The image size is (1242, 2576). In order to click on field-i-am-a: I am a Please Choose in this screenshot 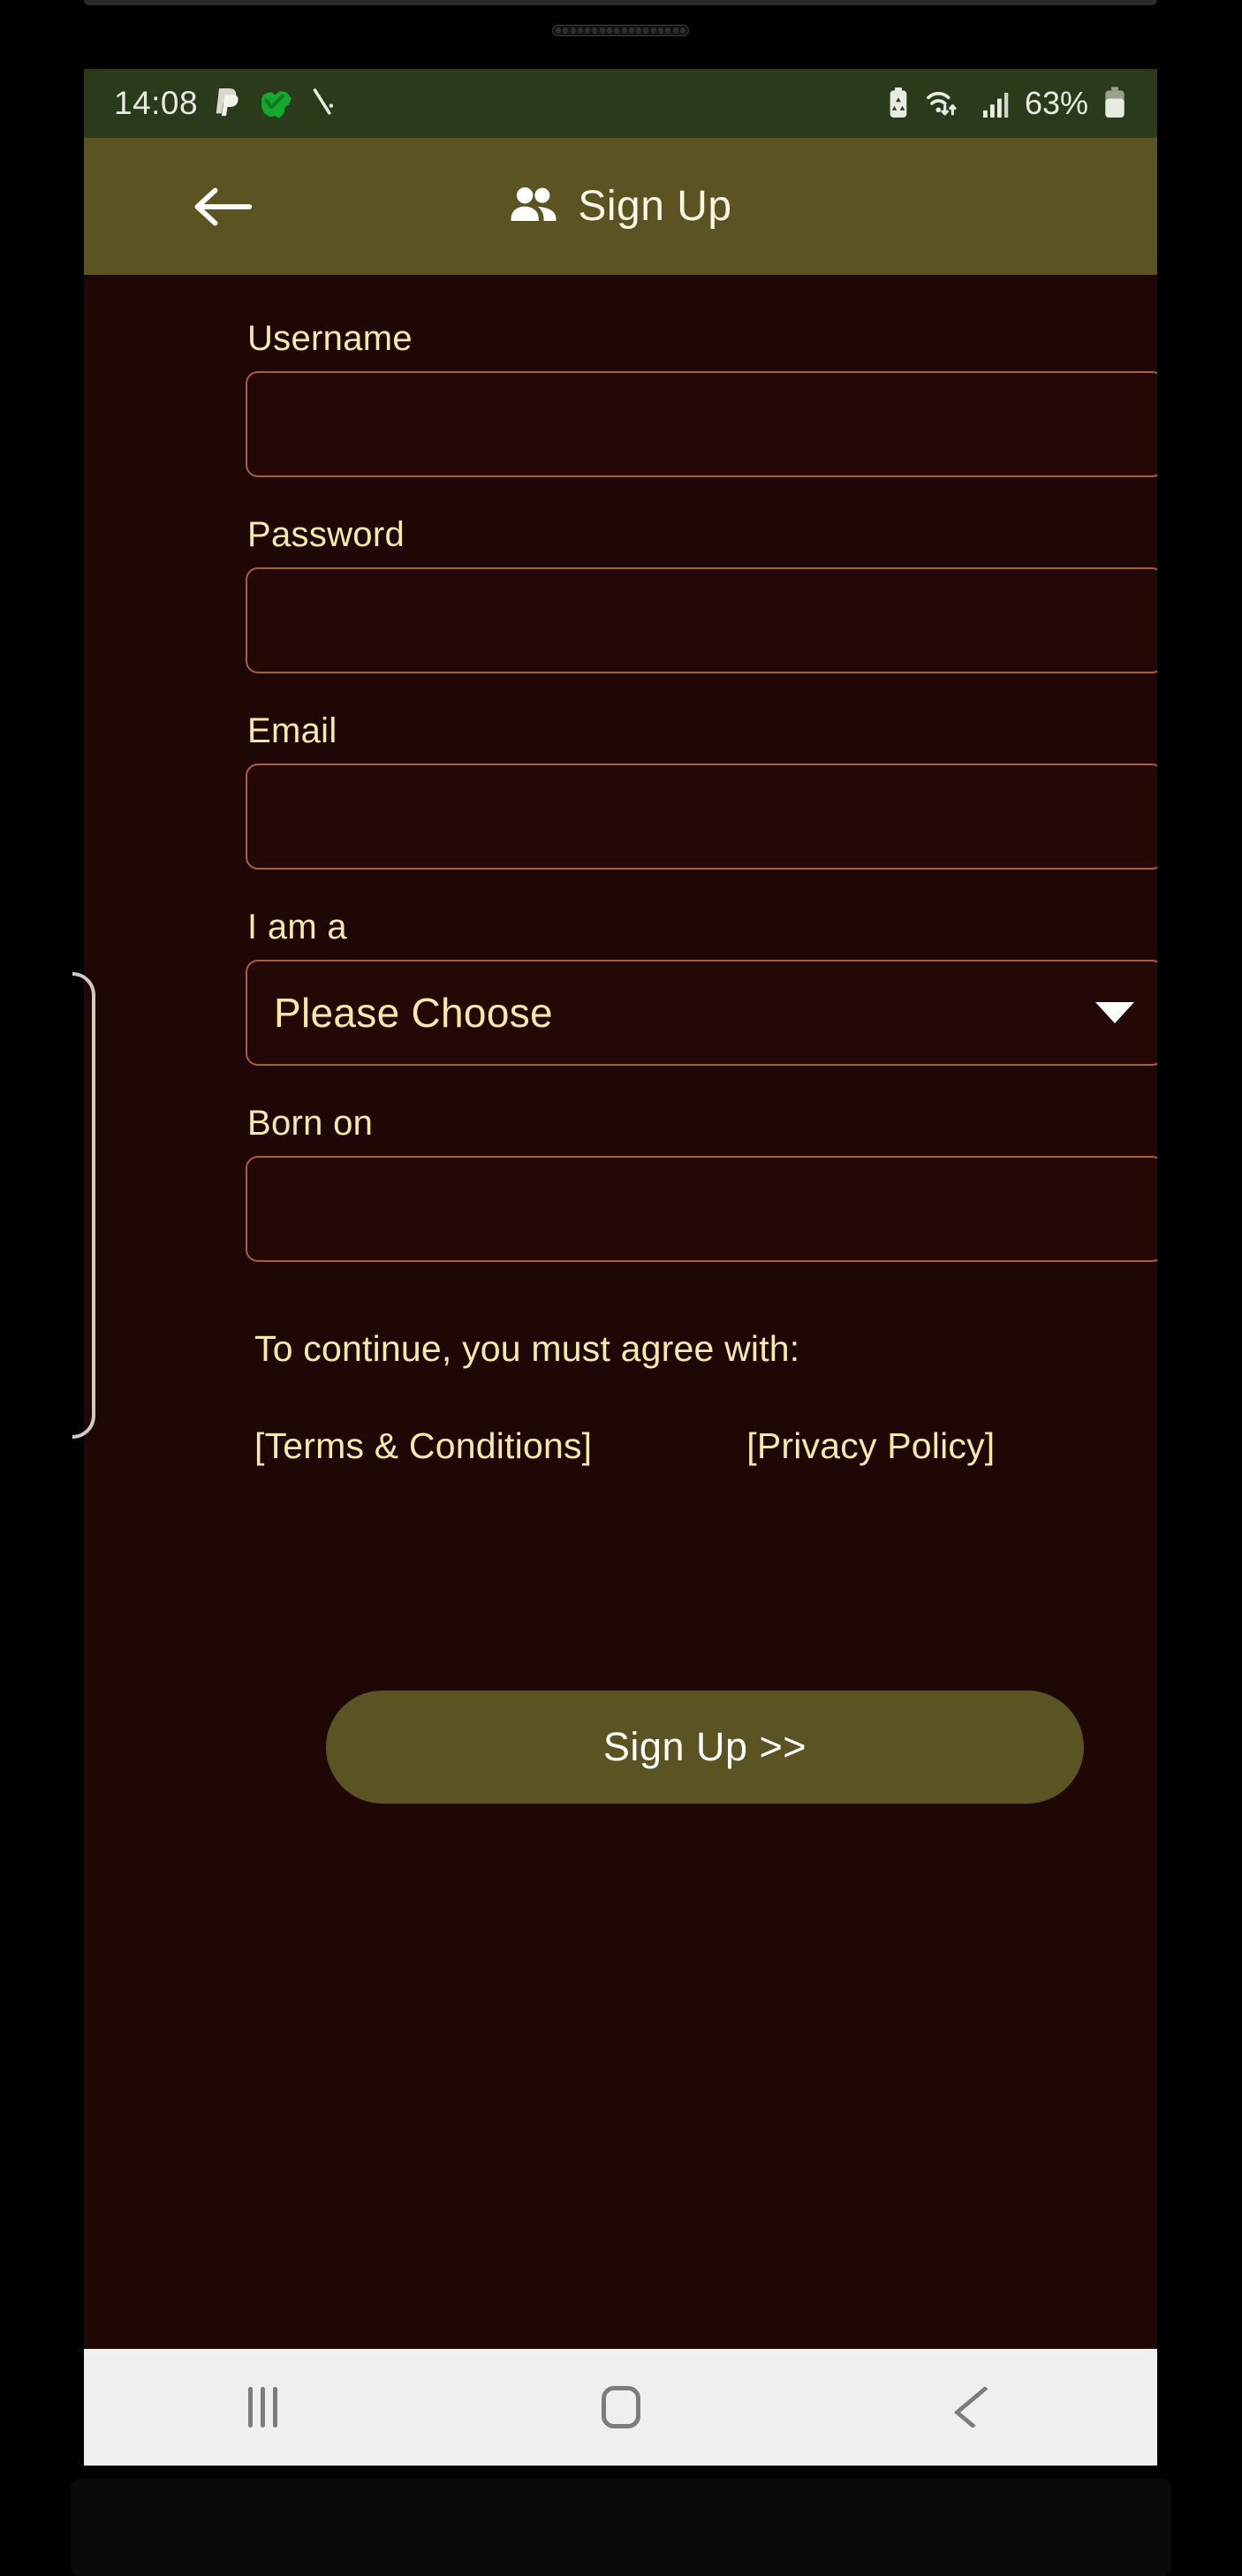, I will do `click(701, 987)`.